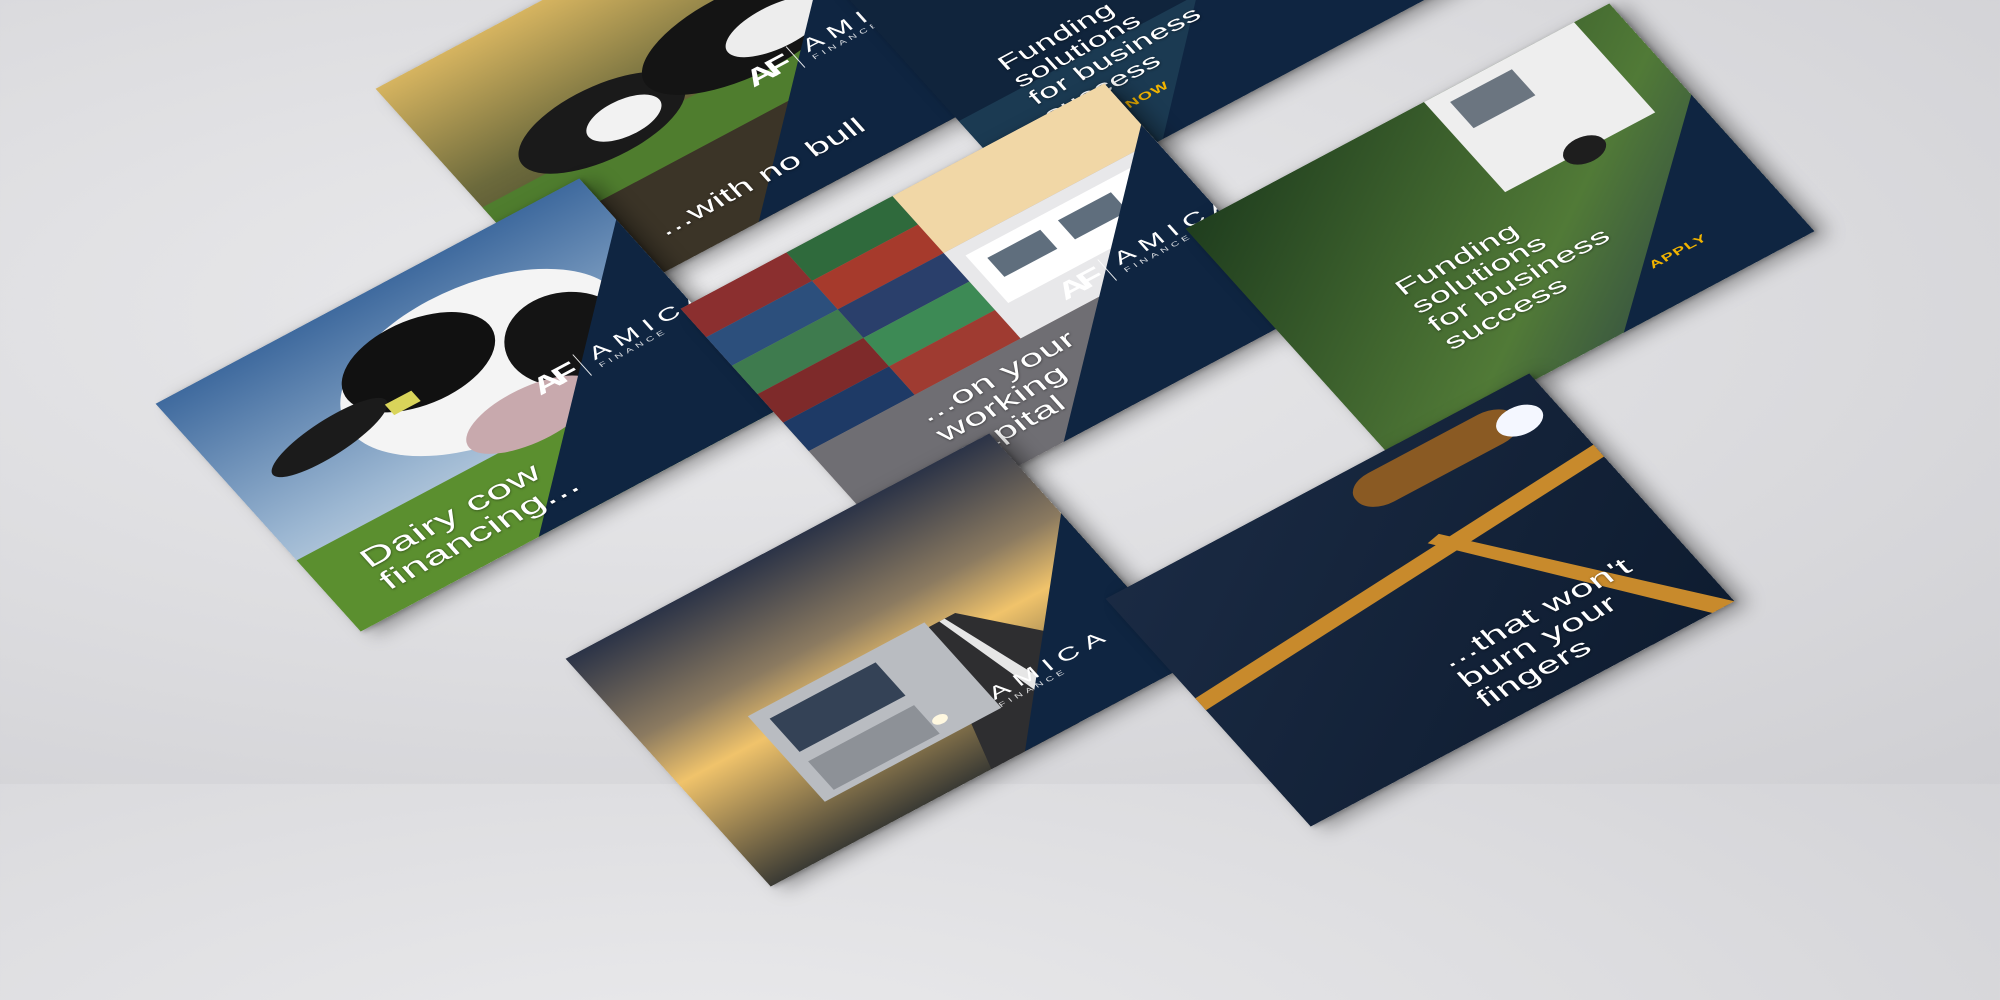  Describe the element at coordinates (1420, 600) in the screenshot. I see `ad-card-steel-weld: ...that won't burn your fingers` at that location.